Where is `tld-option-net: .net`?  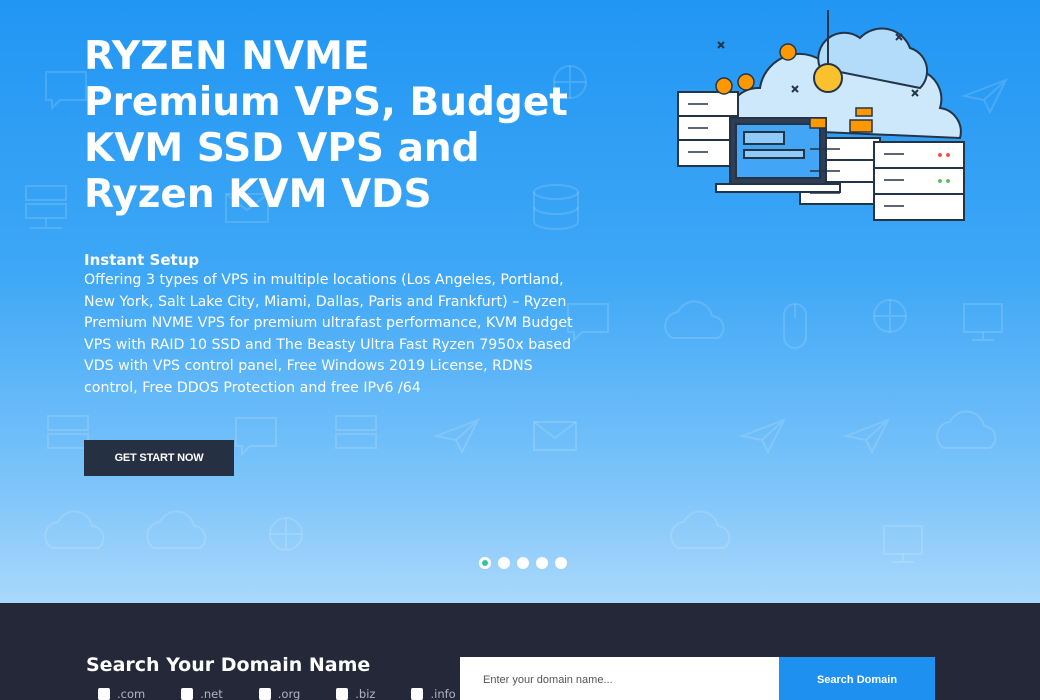 tld-option-net: .net is located at coordinates (202, 693).